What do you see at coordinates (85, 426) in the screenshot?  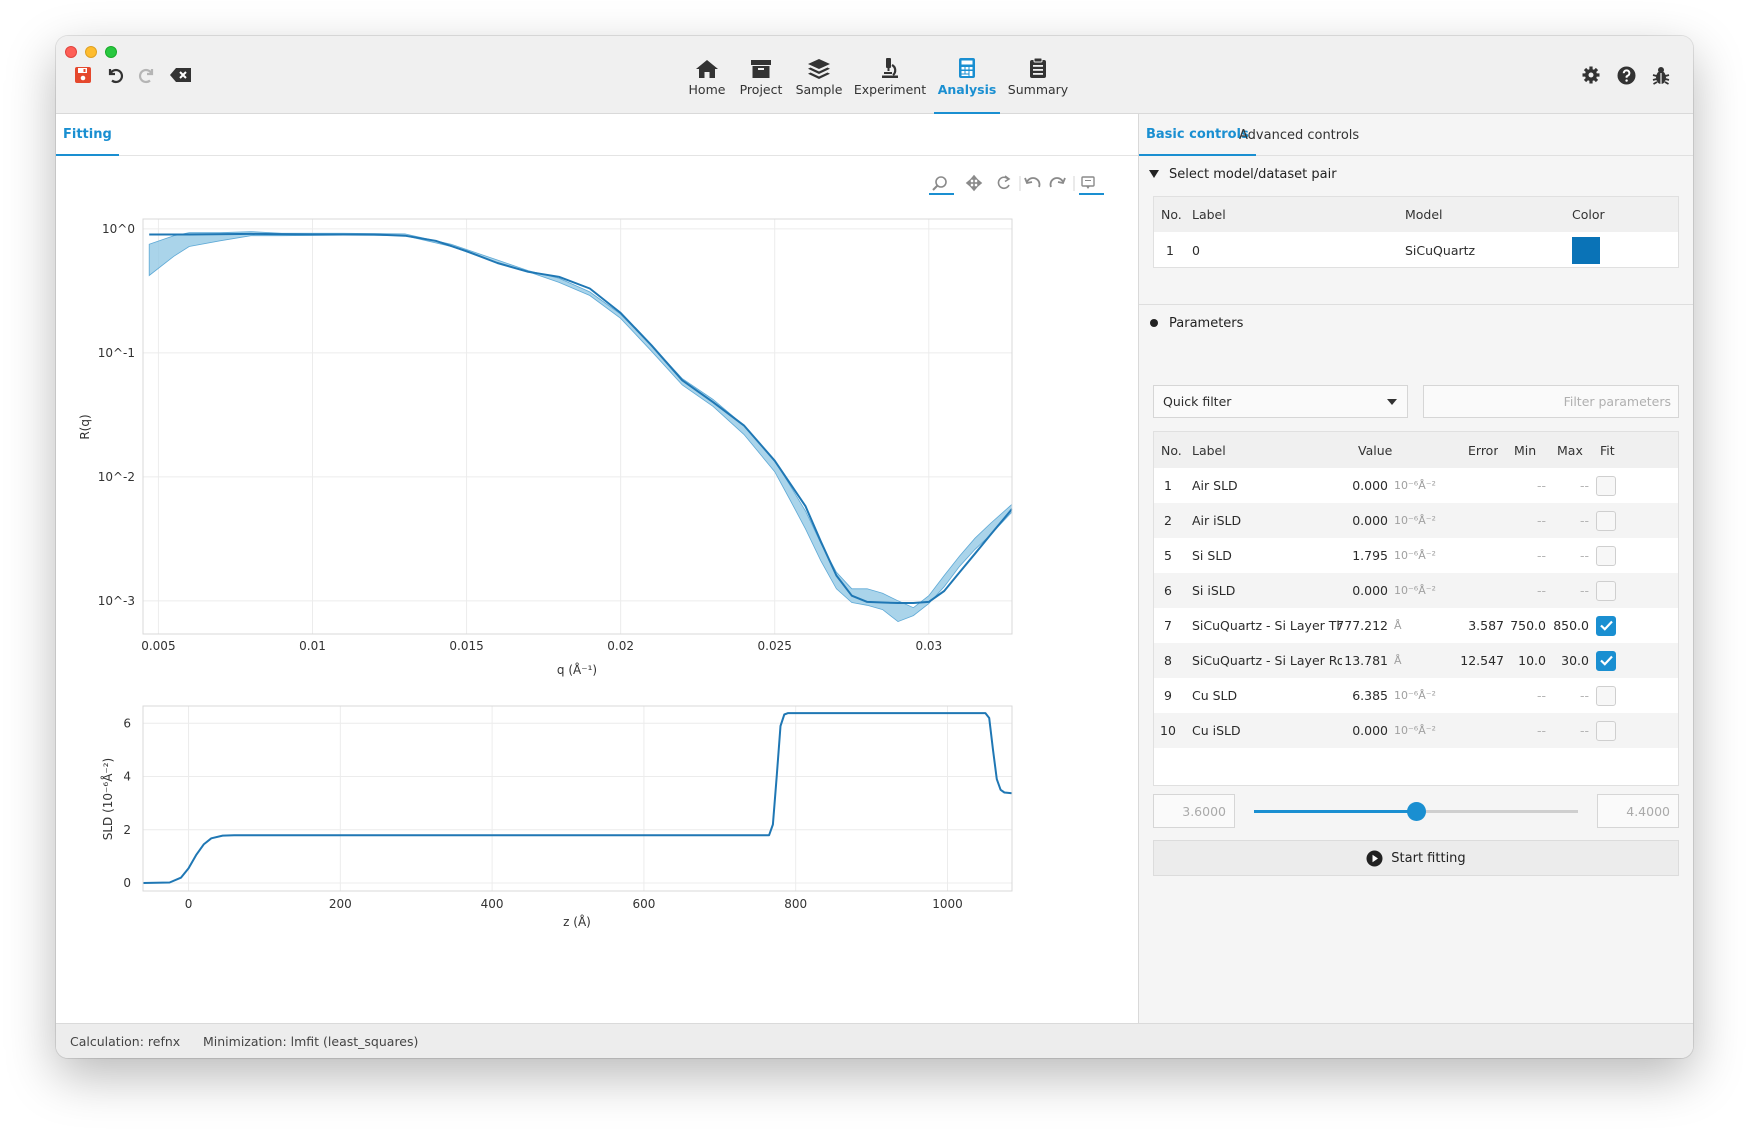 I see `reflectivity-y-axis-label: R(q)` at bounding box center [85, 426].